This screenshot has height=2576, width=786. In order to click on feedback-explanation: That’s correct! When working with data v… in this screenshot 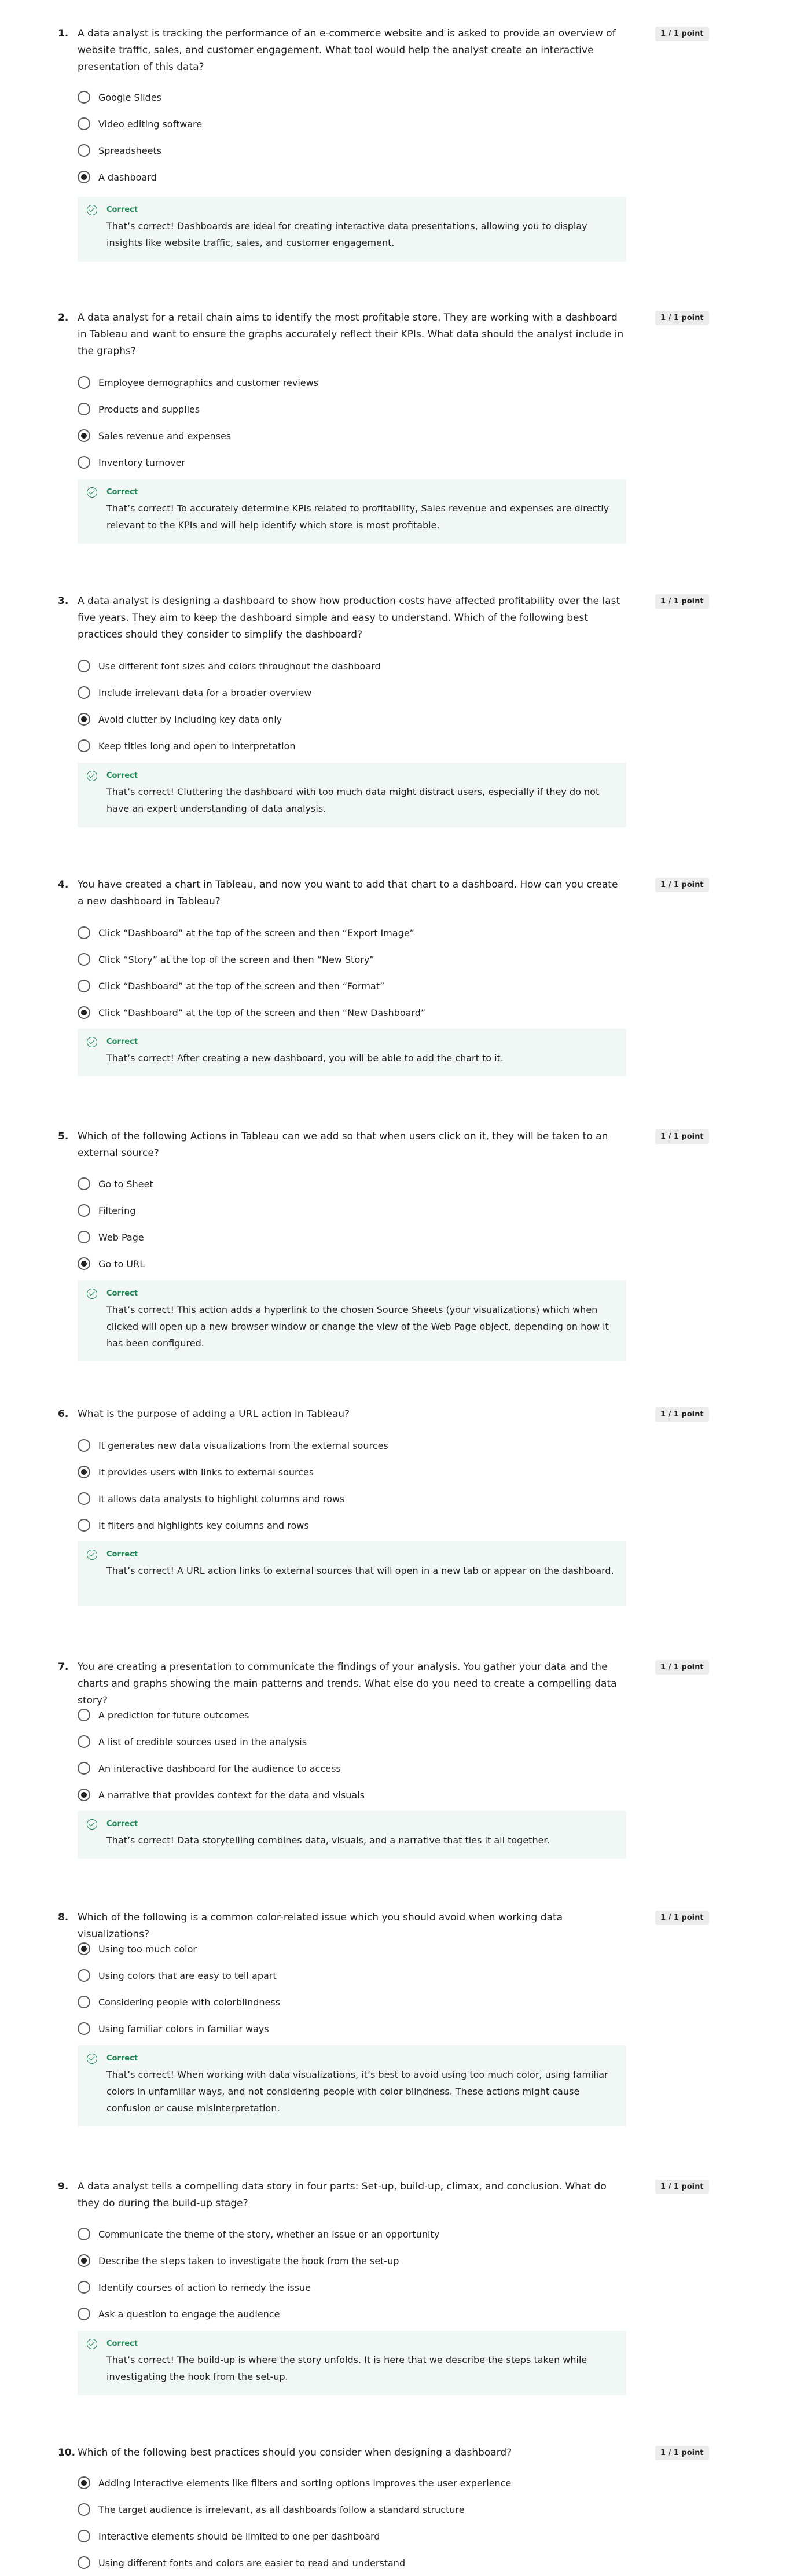, I will do `click(357, 2091)`.